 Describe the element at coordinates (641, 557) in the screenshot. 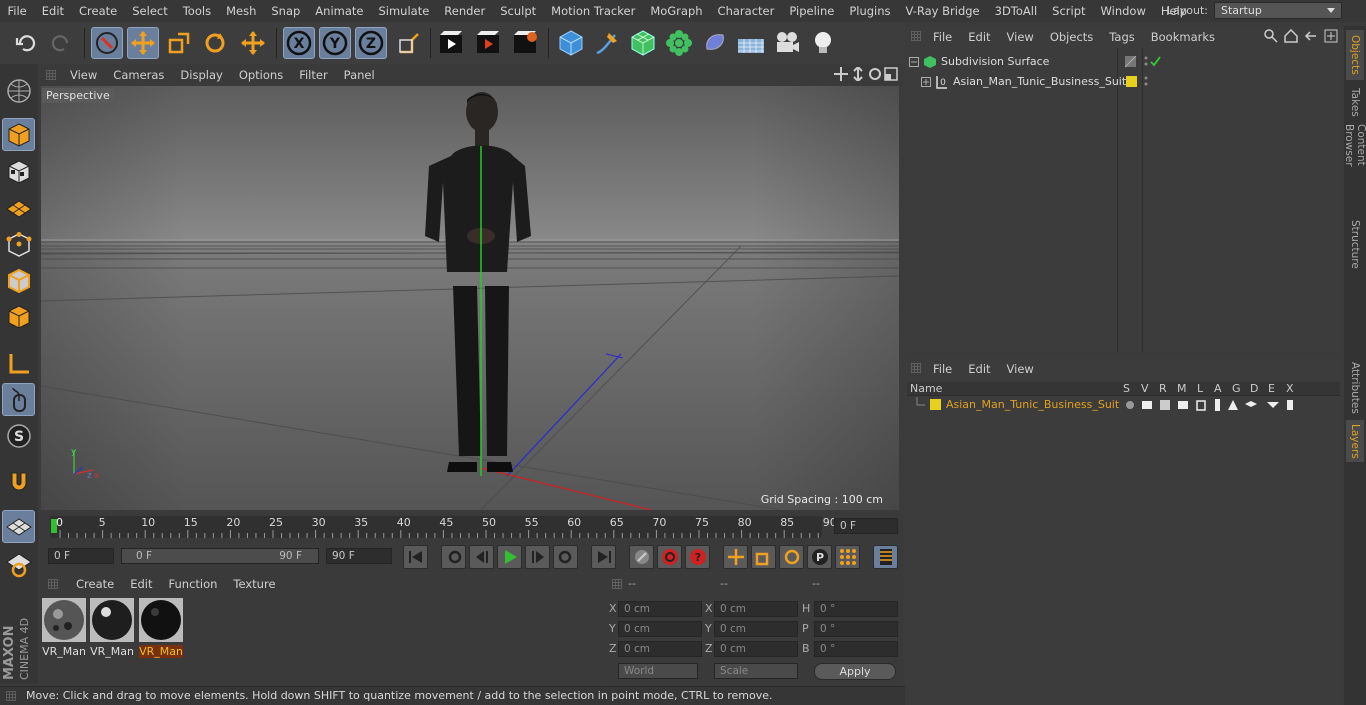

I see `record-keys-button` at that location.